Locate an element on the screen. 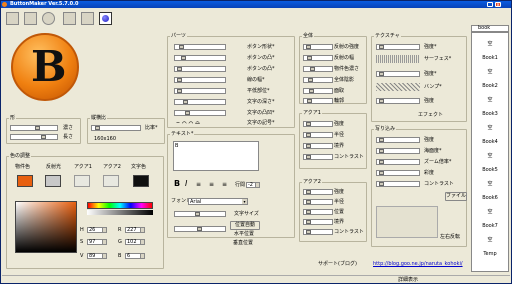 This screenshot has width=512, height=284. detail-toggle: 詳細表示 is located at coordinates (408, 280).